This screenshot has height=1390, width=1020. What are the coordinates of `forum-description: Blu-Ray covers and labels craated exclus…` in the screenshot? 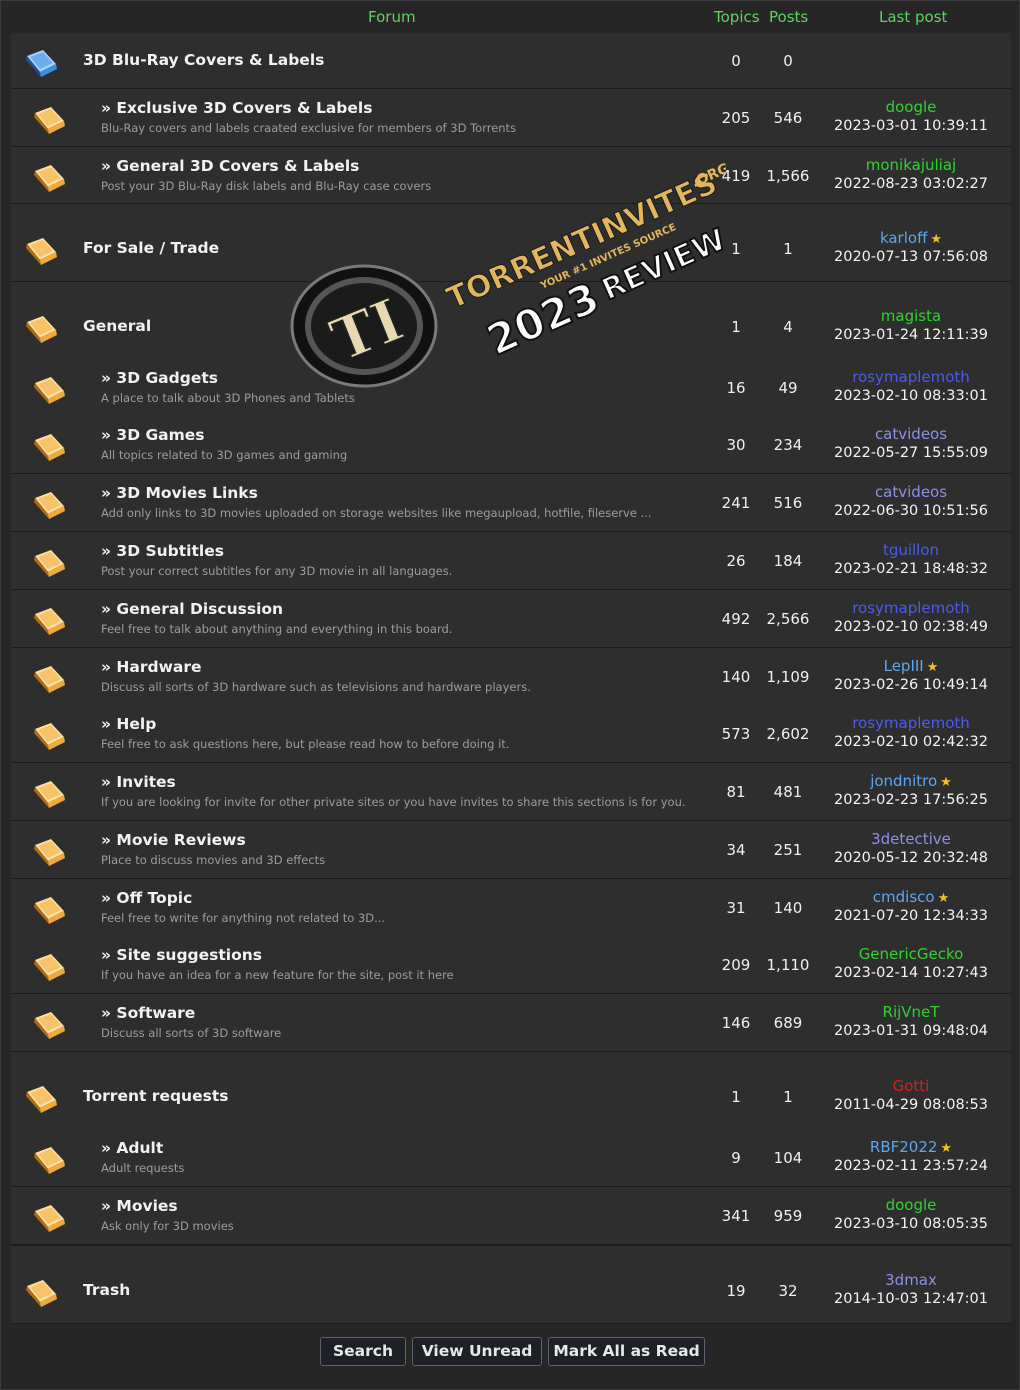 It's located at (309, 128).